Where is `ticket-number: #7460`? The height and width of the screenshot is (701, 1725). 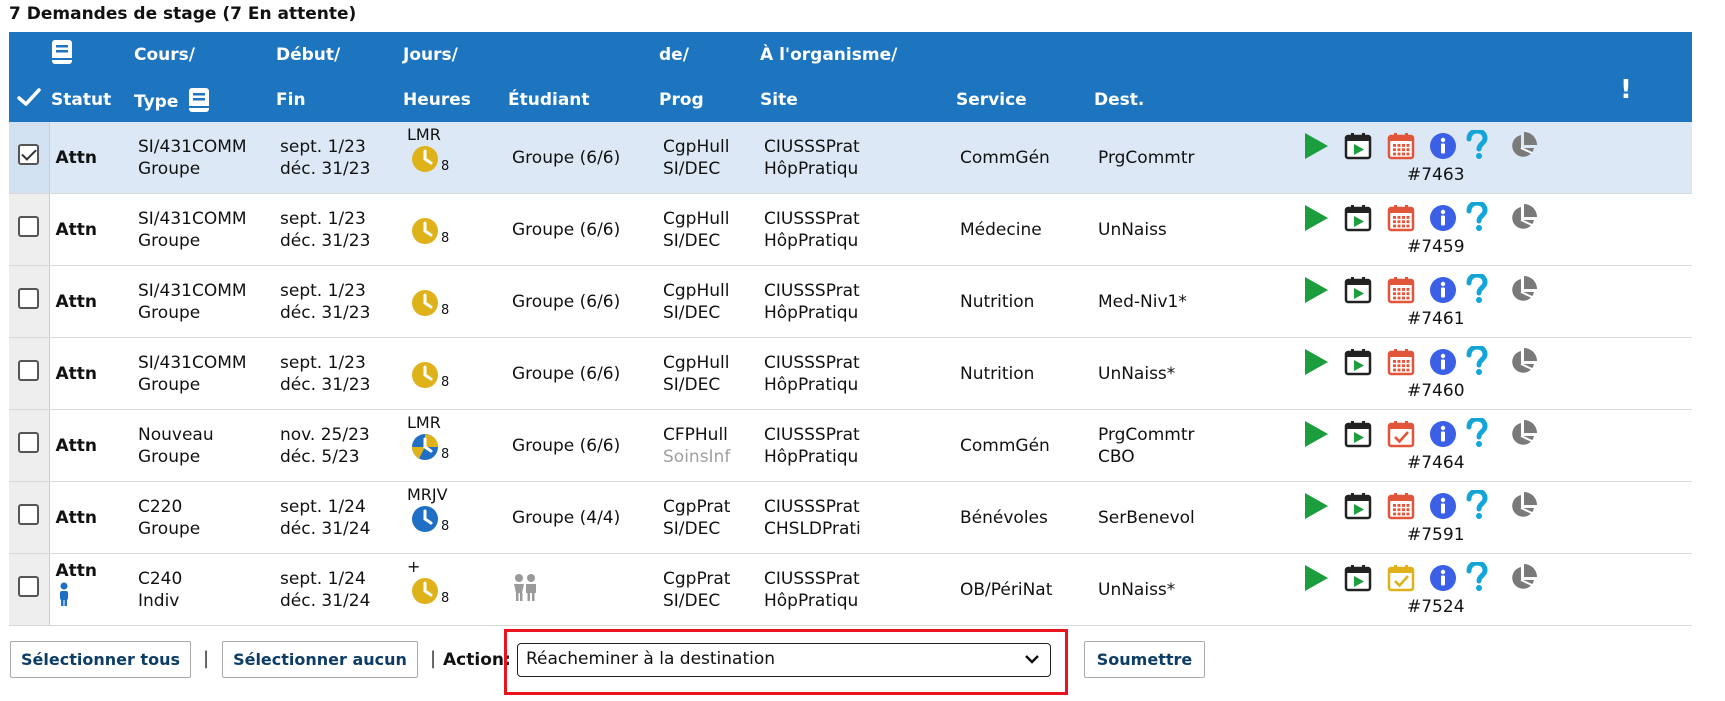 ticket-number: #7460 is located at coordinates (1436, 391).